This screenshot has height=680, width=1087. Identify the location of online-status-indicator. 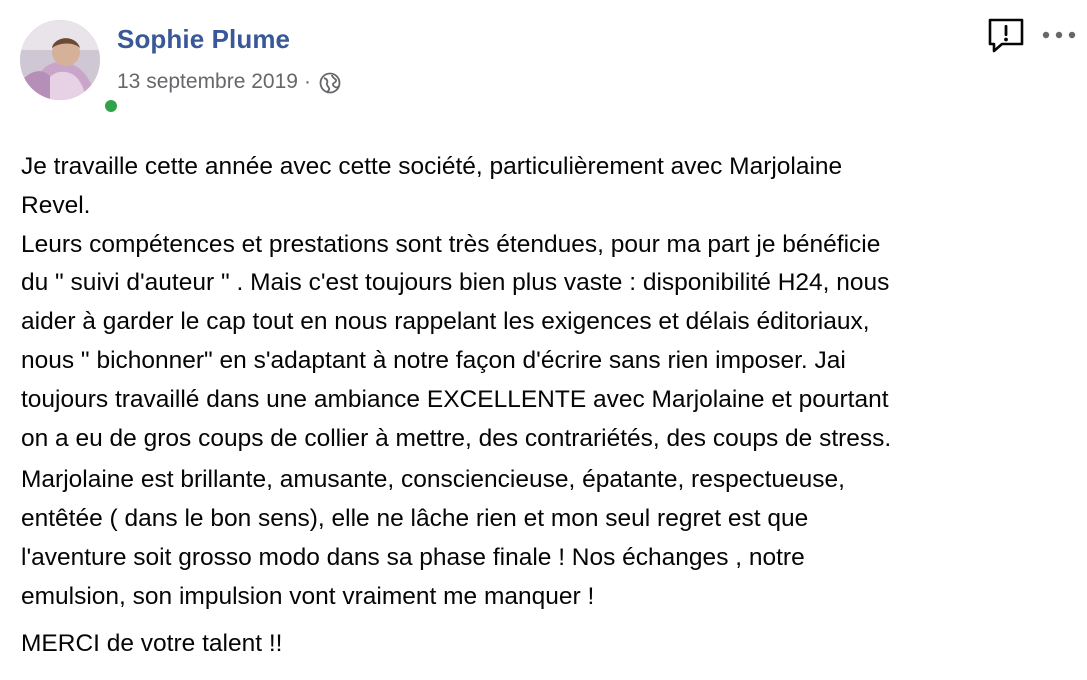
(111, 106).